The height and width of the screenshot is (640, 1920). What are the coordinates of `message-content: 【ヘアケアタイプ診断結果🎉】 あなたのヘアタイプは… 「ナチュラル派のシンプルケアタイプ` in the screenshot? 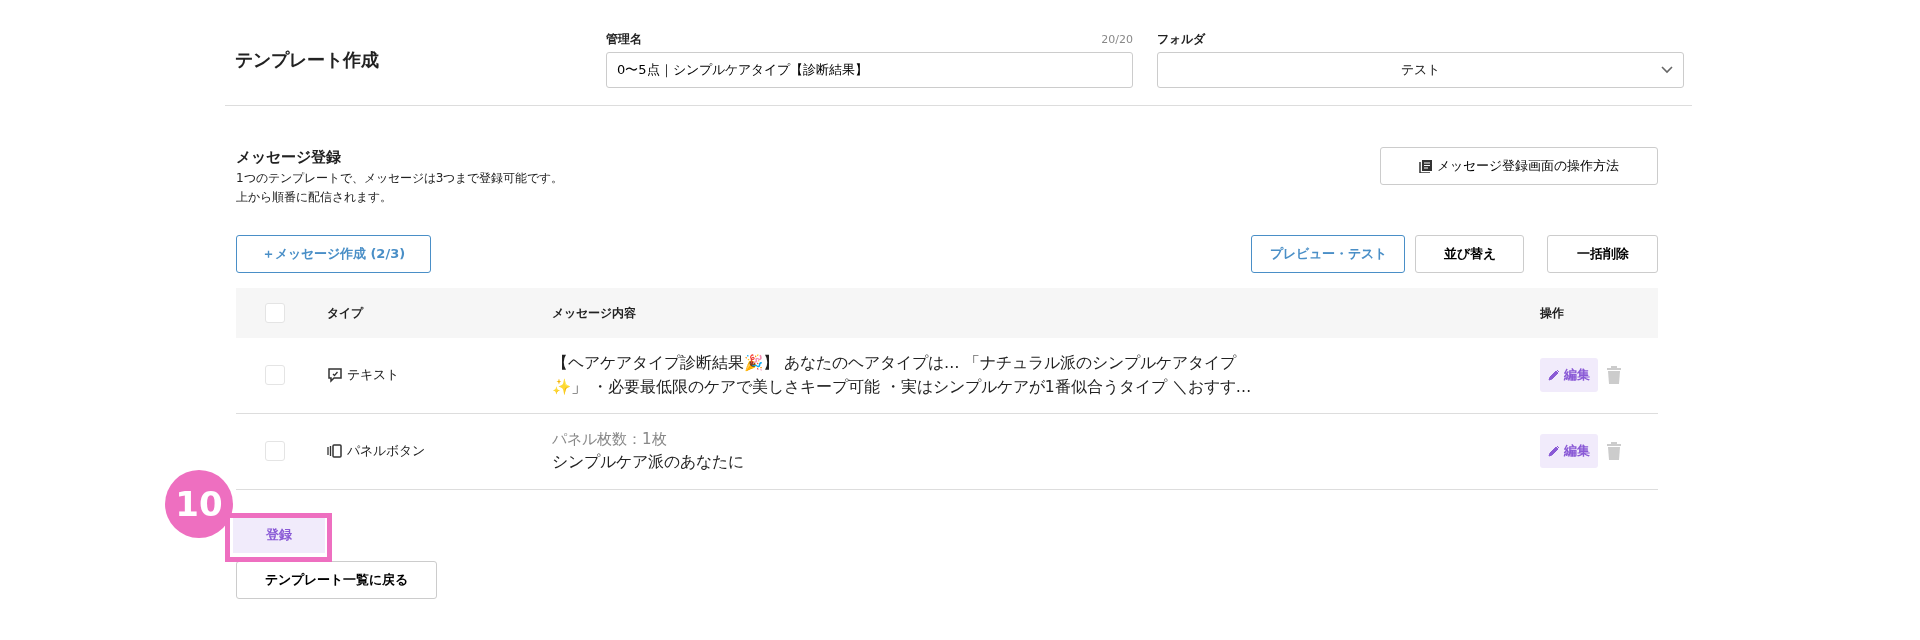 It's located at (895, 363).